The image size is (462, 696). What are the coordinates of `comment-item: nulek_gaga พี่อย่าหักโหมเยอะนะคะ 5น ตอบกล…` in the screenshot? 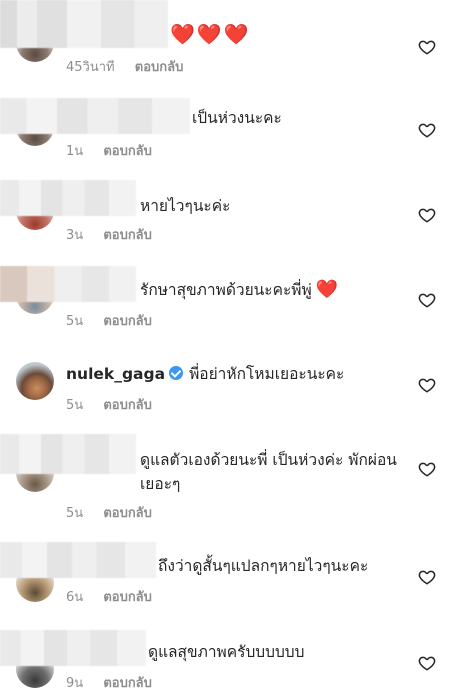 It's located at (231, 378).